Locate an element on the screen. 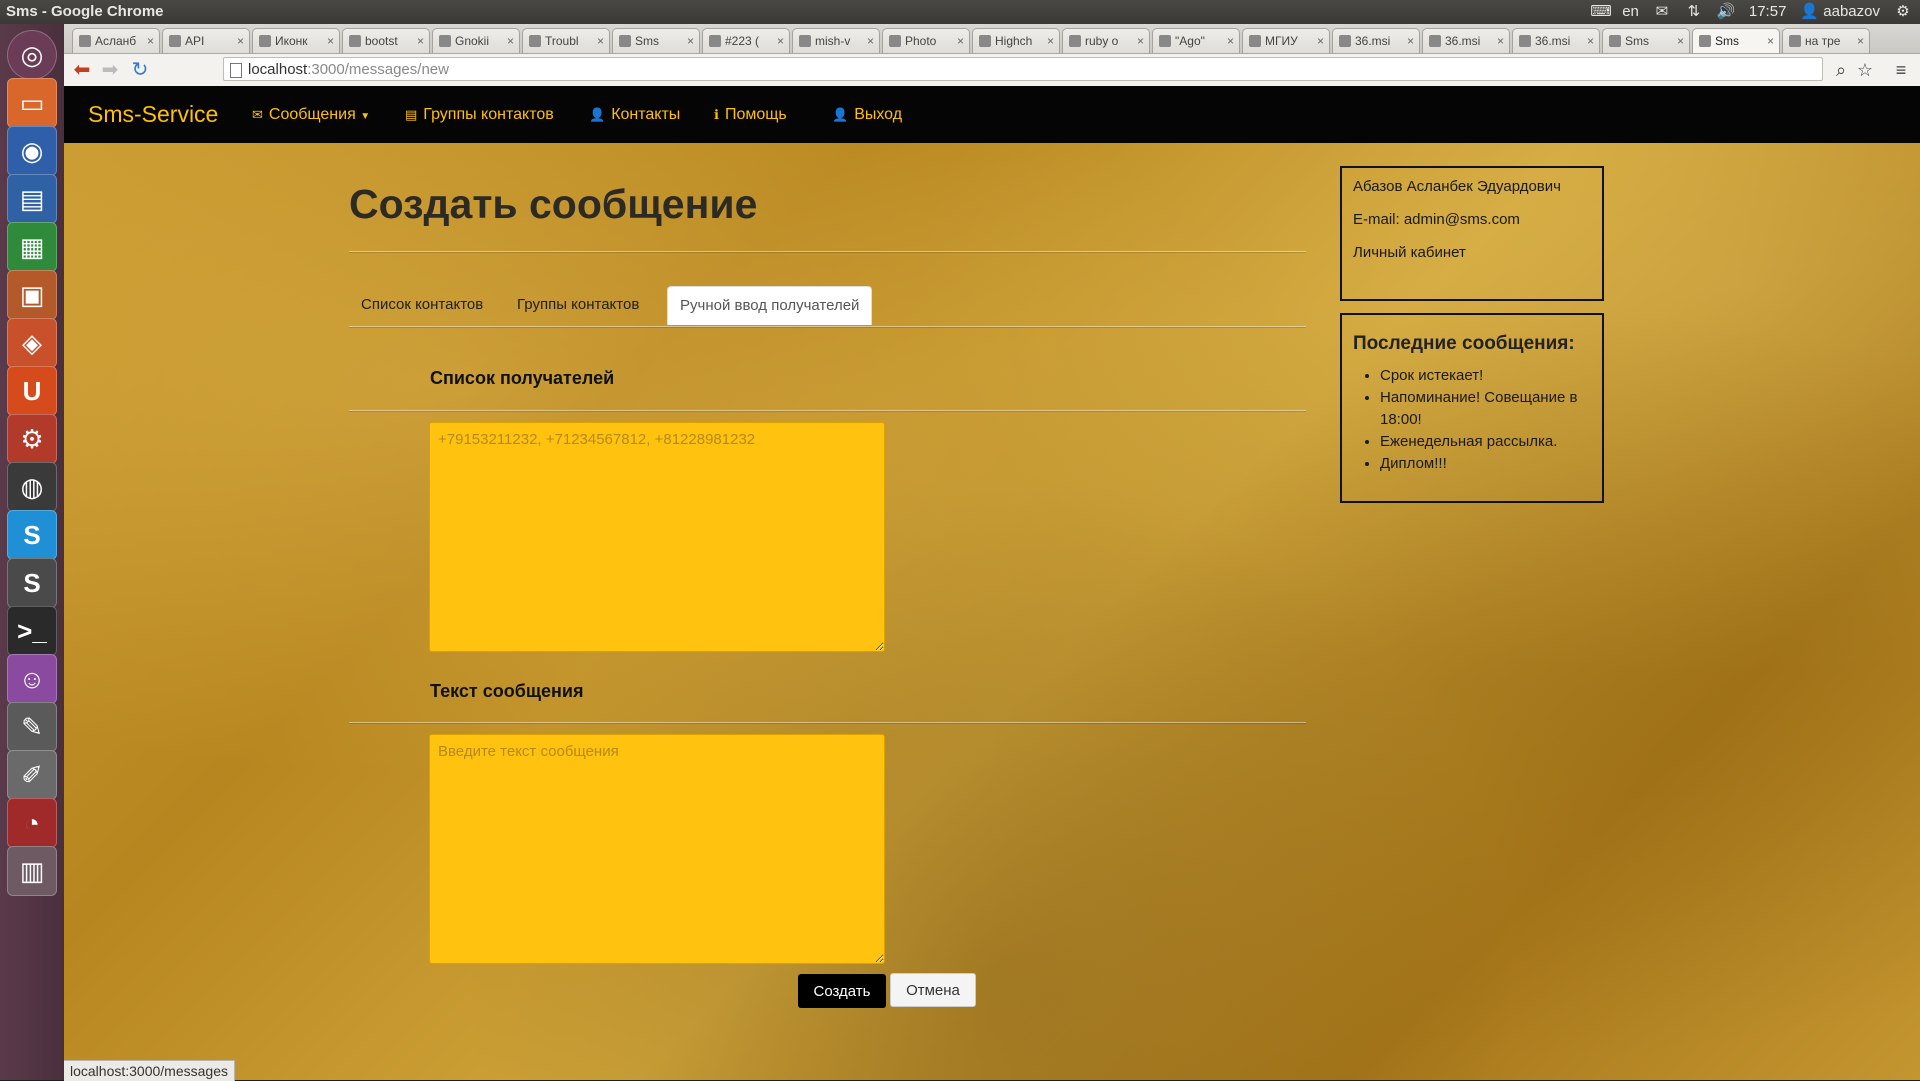 The image size is (1920, 1081). browser-tab: Gnokii × is located at coordinates (476, 40).